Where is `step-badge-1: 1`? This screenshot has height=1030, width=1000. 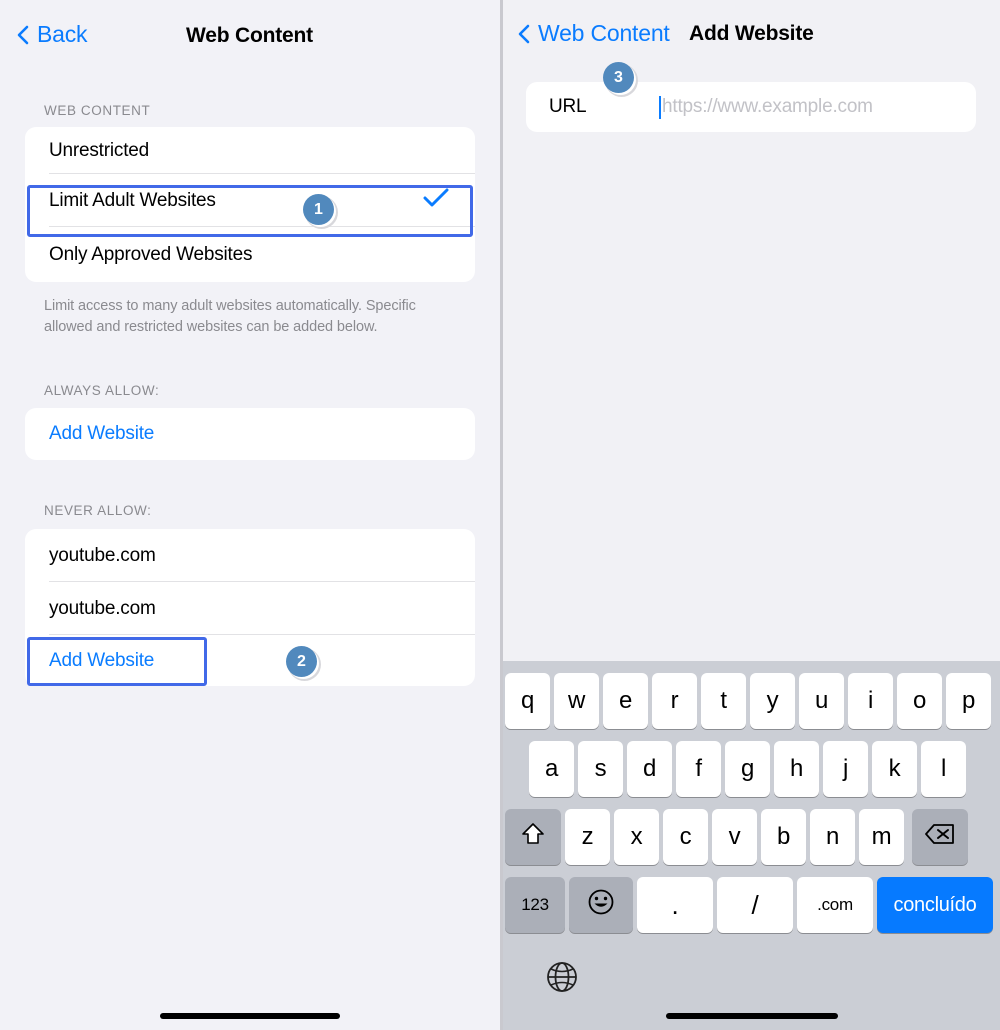
step-badge-1: 1 is located at coordinates (318, 209).